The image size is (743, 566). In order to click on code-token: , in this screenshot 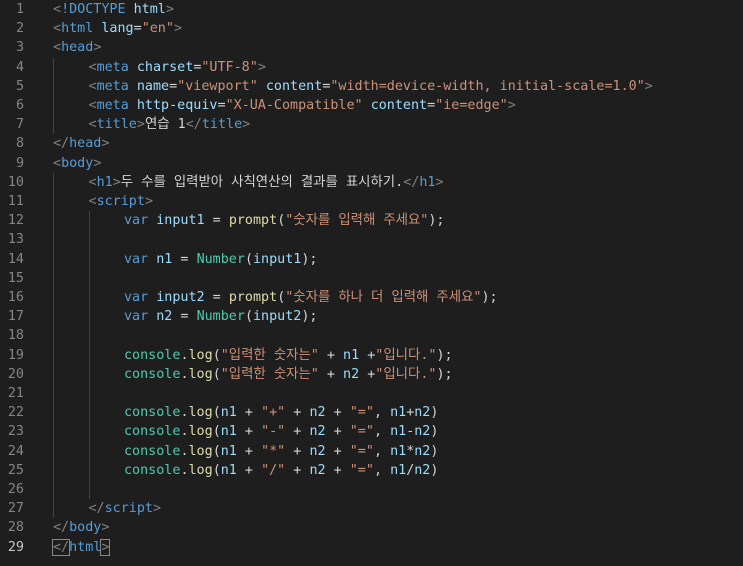, I will do `click(382, 451)`.